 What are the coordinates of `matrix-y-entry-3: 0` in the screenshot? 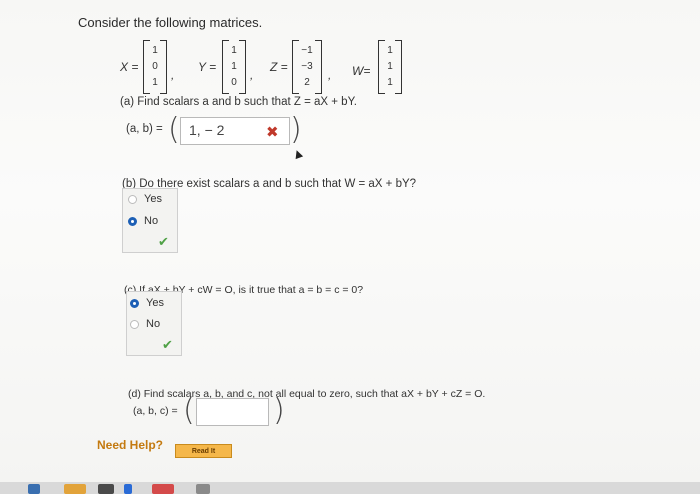 It's located at (234, 82).